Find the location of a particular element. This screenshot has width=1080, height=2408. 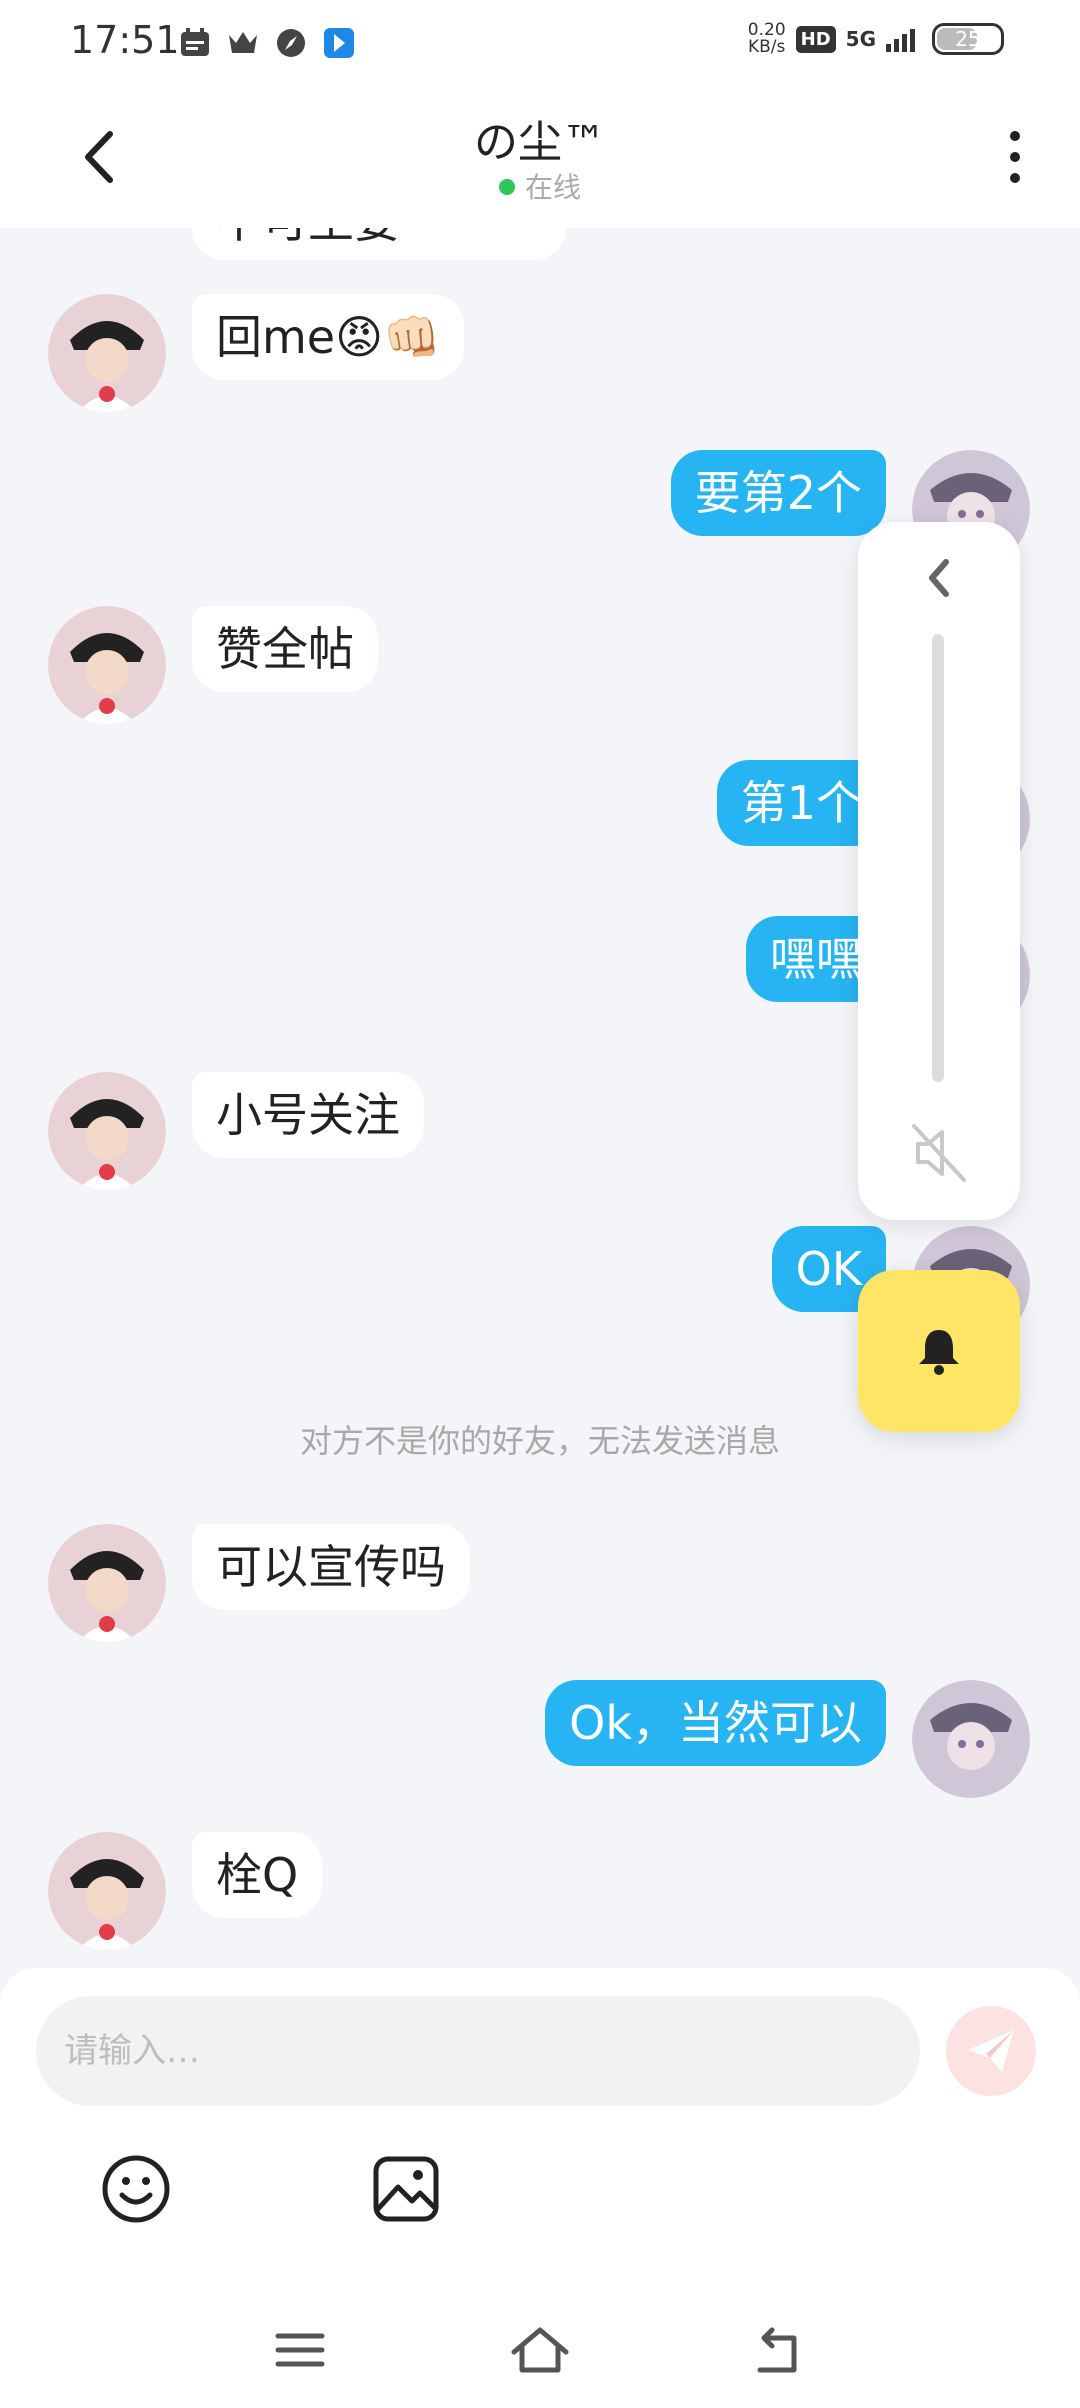

message-bubble: Ok，当然可以 is located at coordinates (715, 1723).